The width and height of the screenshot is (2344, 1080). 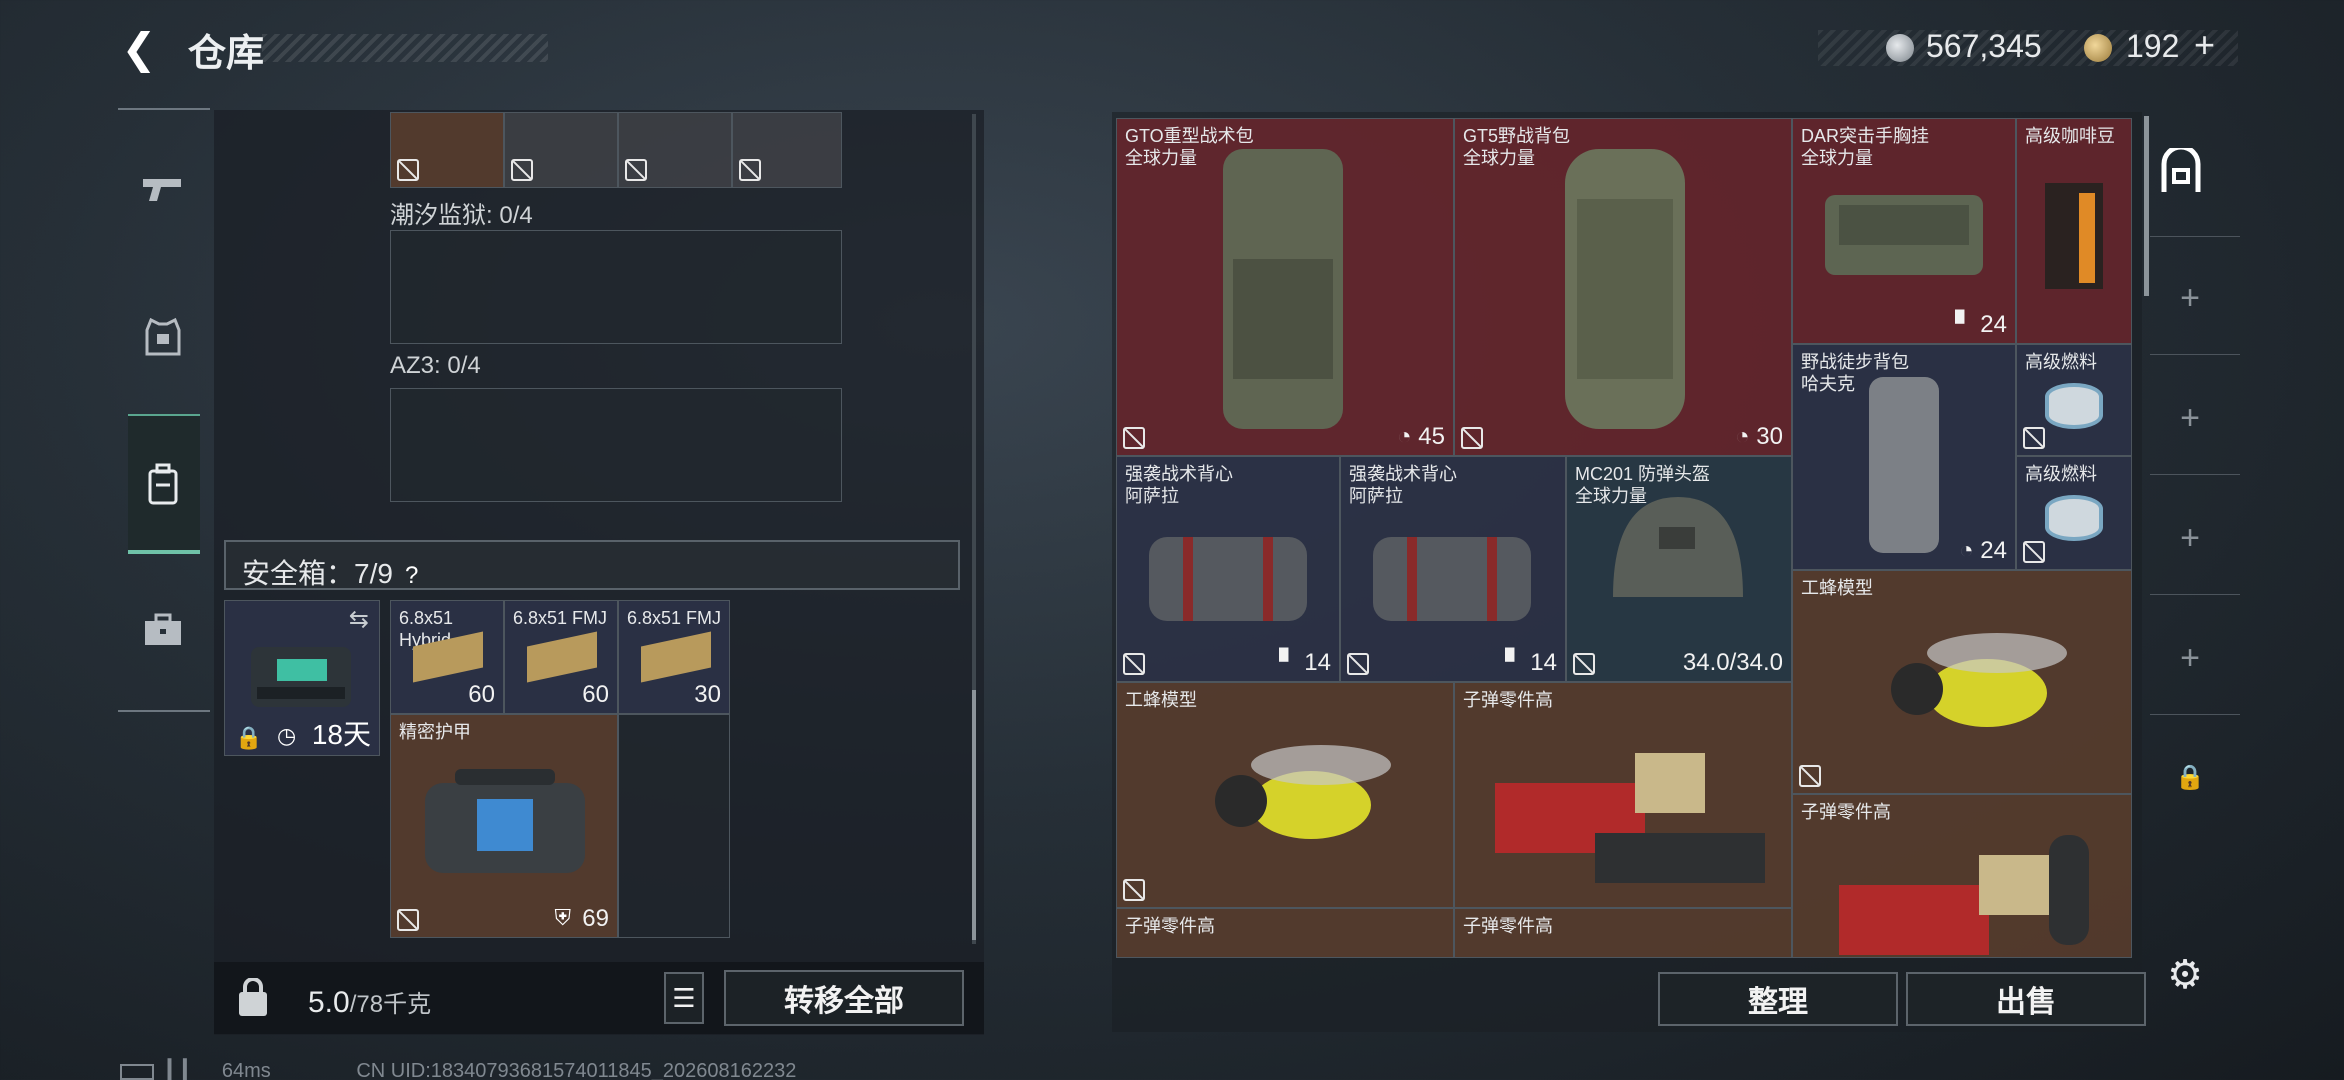 What do you see at coordinates (2026, 999) in the screenshot?
I see `sell-button: 出售` at bounding box center [2026, 999].